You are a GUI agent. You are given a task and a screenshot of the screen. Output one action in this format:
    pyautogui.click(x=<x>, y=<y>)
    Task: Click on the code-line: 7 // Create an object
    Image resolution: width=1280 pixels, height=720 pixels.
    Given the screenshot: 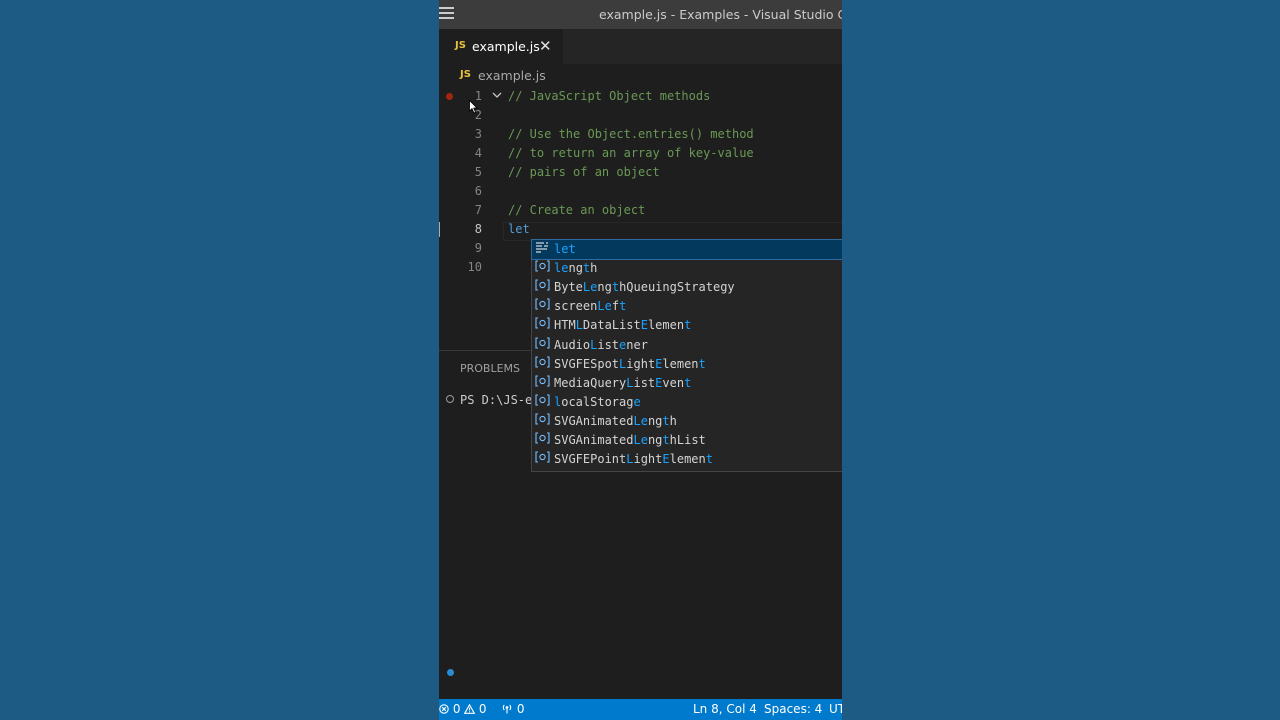 What is the action you would take?
    pyautogui.click(x=640, y=210)
    